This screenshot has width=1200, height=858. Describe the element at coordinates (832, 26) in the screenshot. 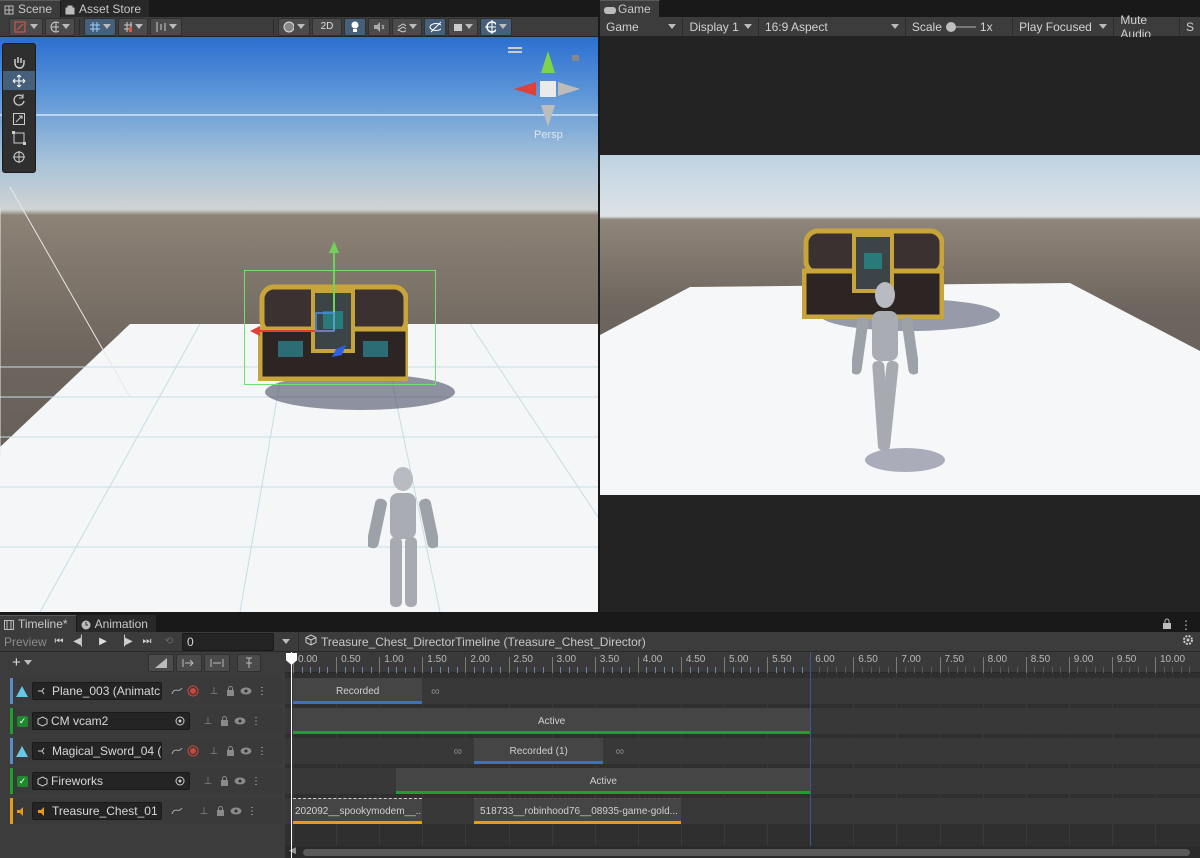

I see `aspect-dropdown: 16:9 Aspect` at that location.